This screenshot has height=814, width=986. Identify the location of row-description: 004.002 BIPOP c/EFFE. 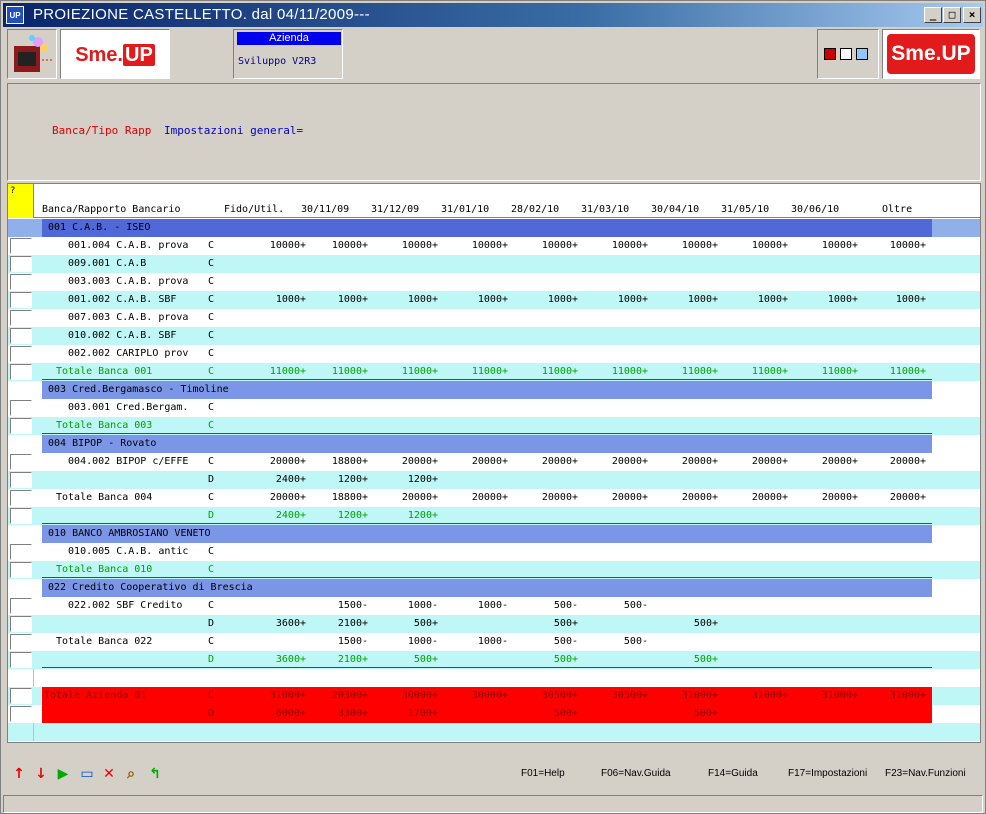
(122, 461).